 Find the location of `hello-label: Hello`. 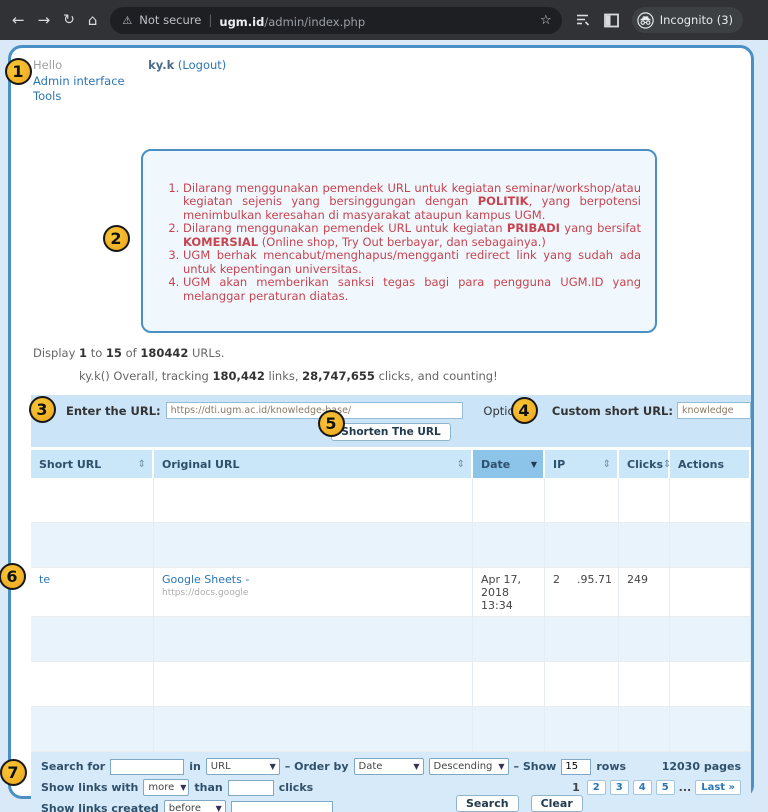

hello-label: Hello is located at coordinates (48, 65).